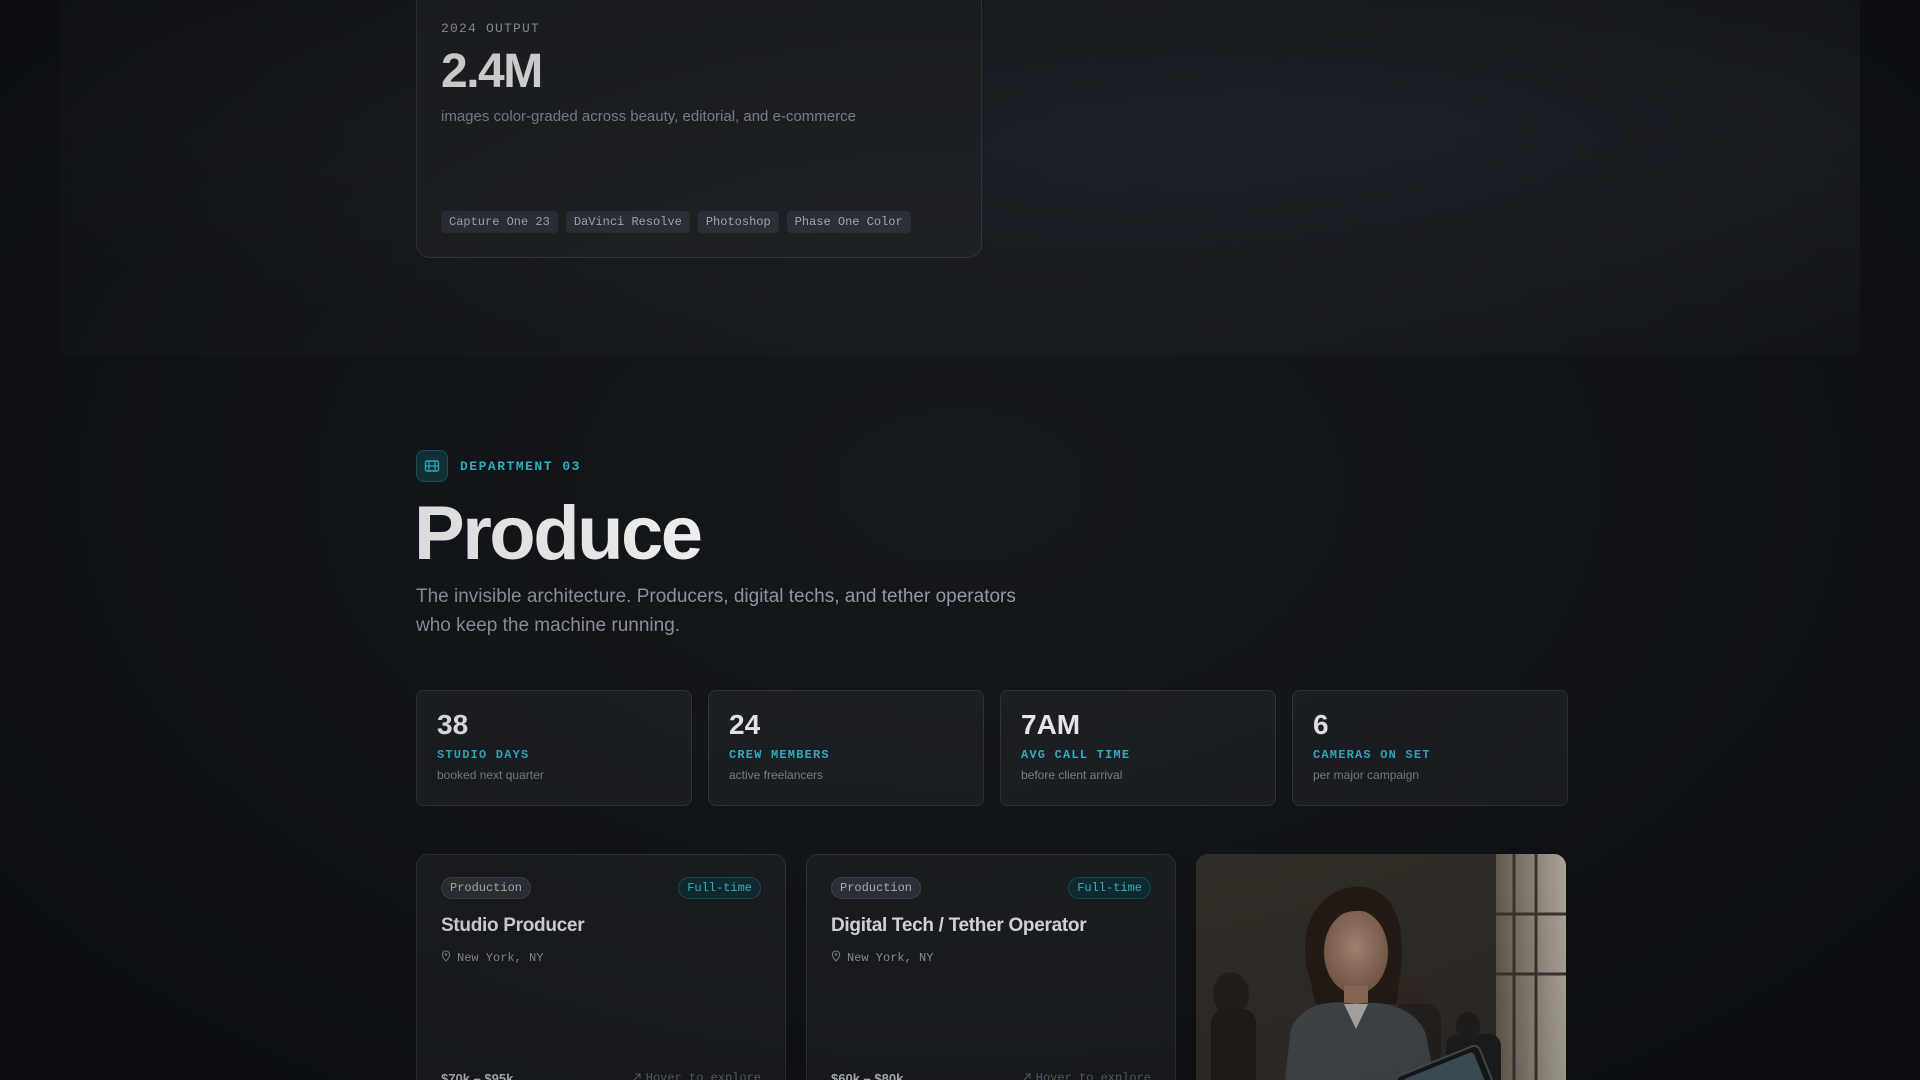 Image resolution: width=1920 pixels, height=1080 pixels. I want to click on job-salary: $70k – $95k, so click(477, 1075).